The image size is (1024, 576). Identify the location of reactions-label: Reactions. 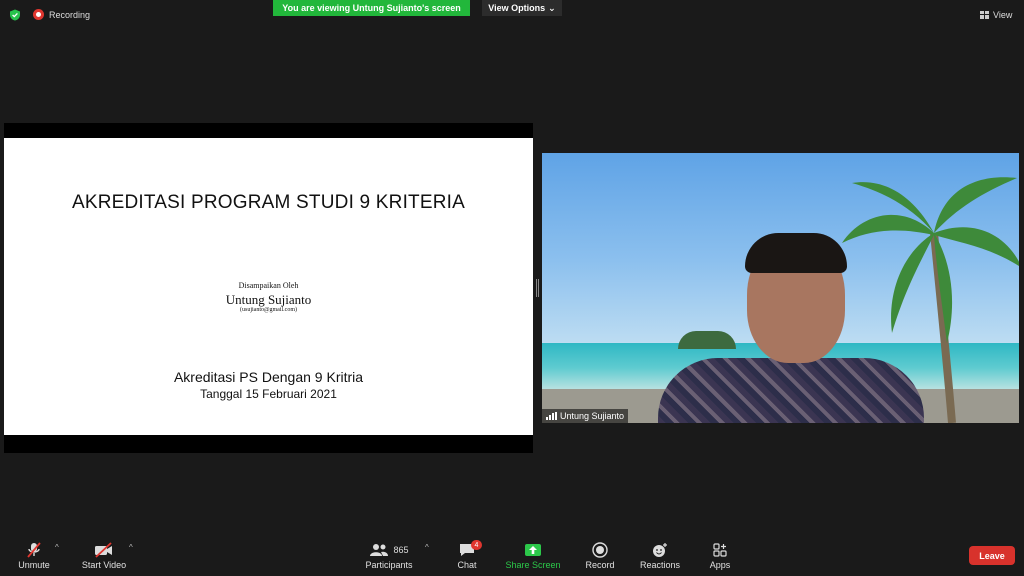
(660, 565).